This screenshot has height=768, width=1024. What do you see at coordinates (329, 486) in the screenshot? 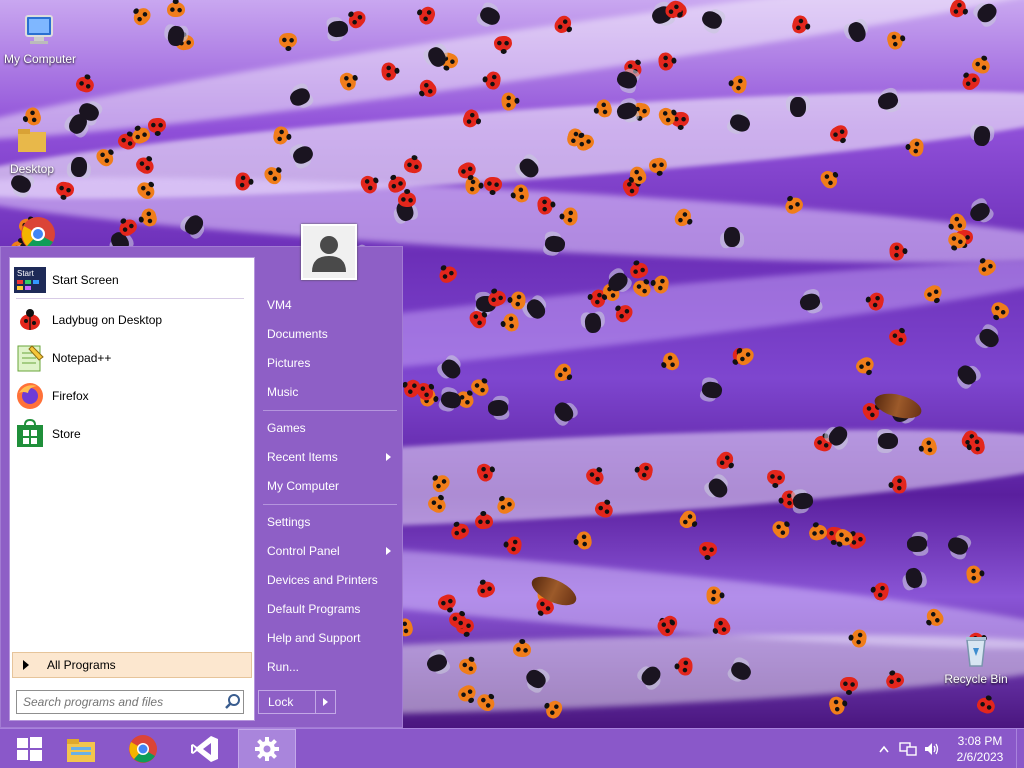
I see `link-my-computer: My Computer` at bounding box center [329, 486].